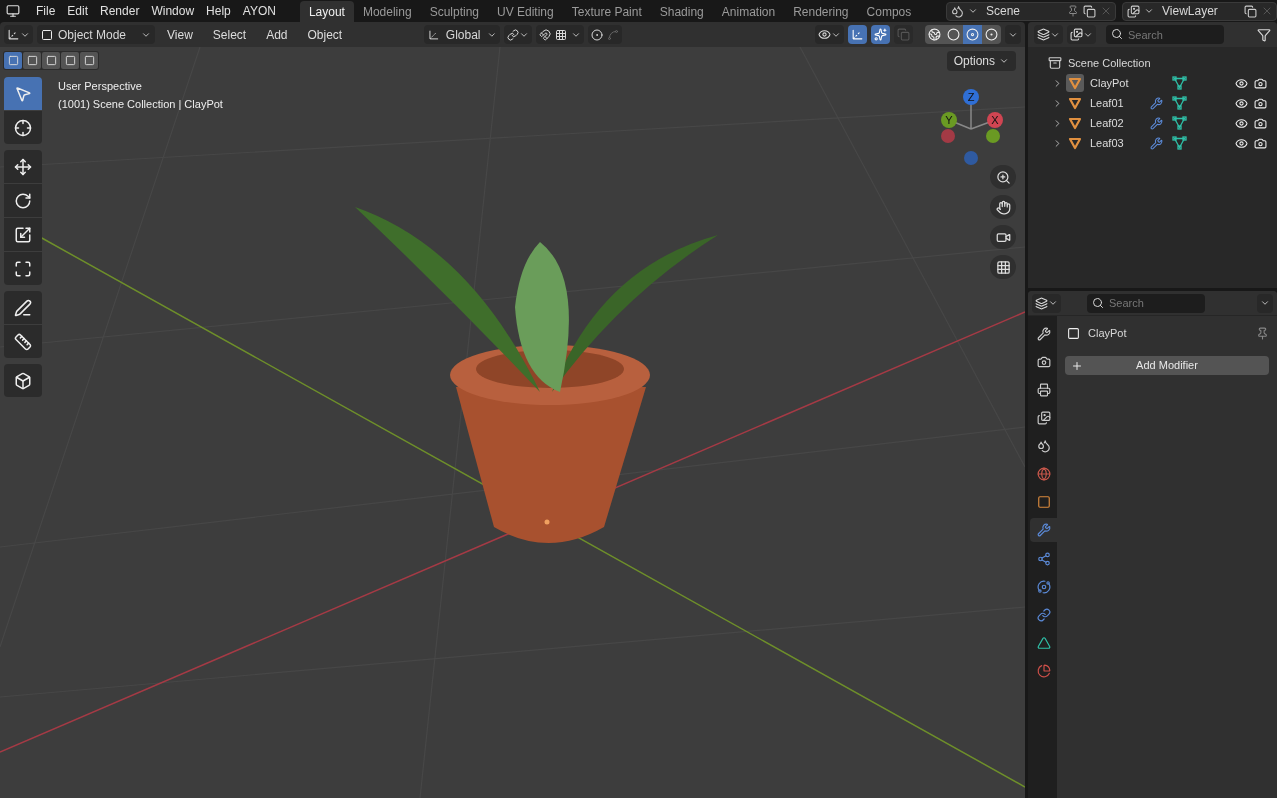 Image resolution: width=1277 pixels, height=798 pixels. What do you see at coordinates (46, 11) in the screenshot?
I see `menu-item: File` at bounding box center [46, 11].